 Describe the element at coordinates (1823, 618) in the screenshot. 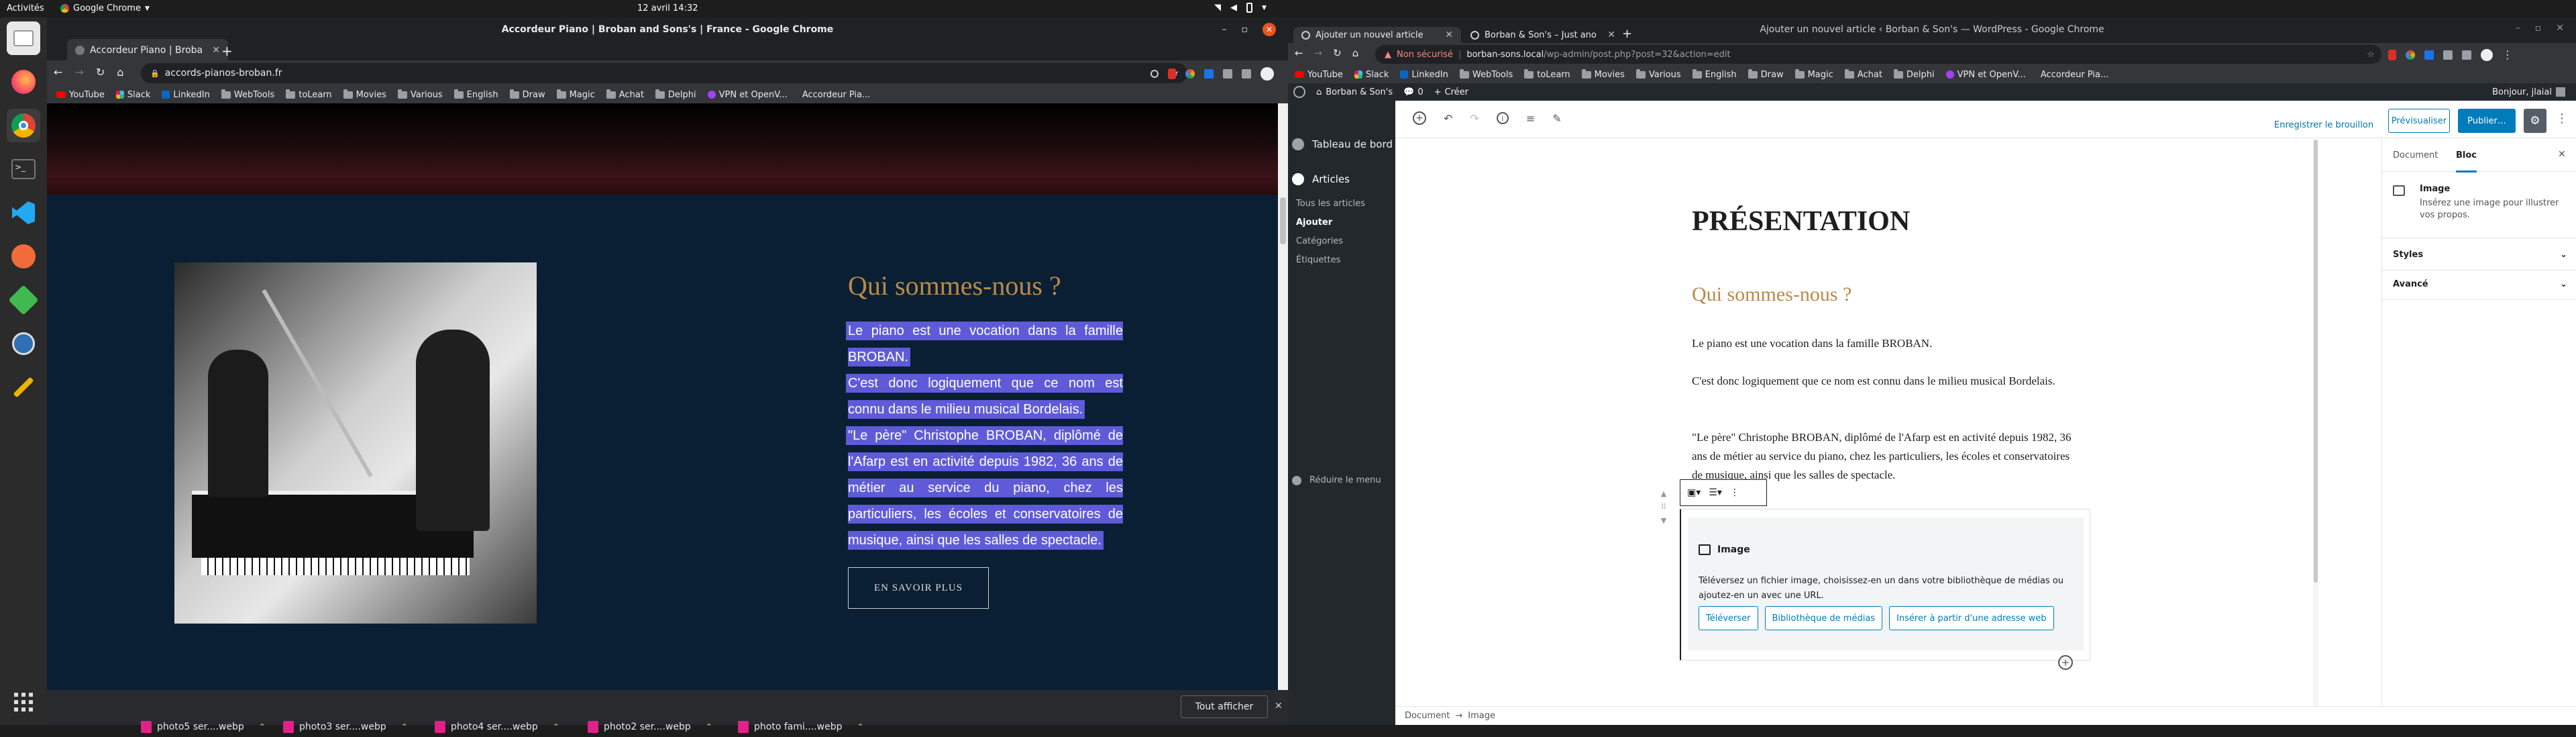

I see `media-library-button: Bibliothèque de médias` at that location.